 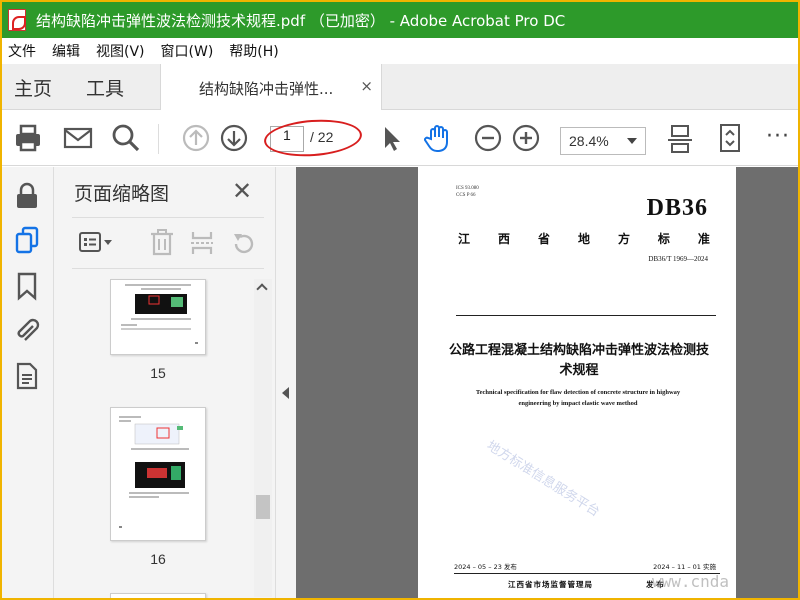 I want to click on site-watermark: www.cnda, so click(x=691, y=581).